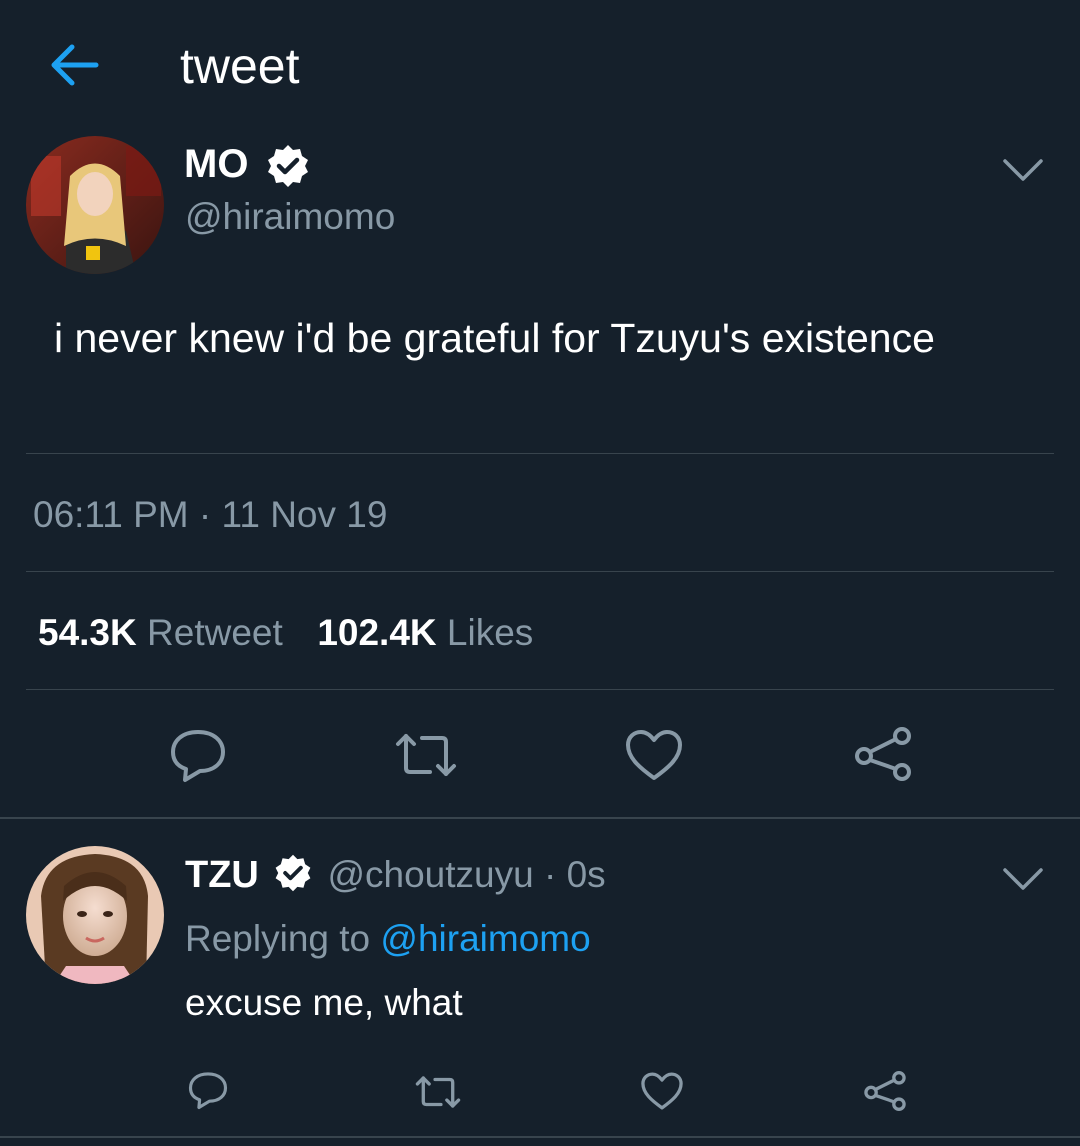  What do you see at coordinates (278, 938) in the screenshot?
I see `replying-prefix: Replying to` at bounding box center [278, 938].